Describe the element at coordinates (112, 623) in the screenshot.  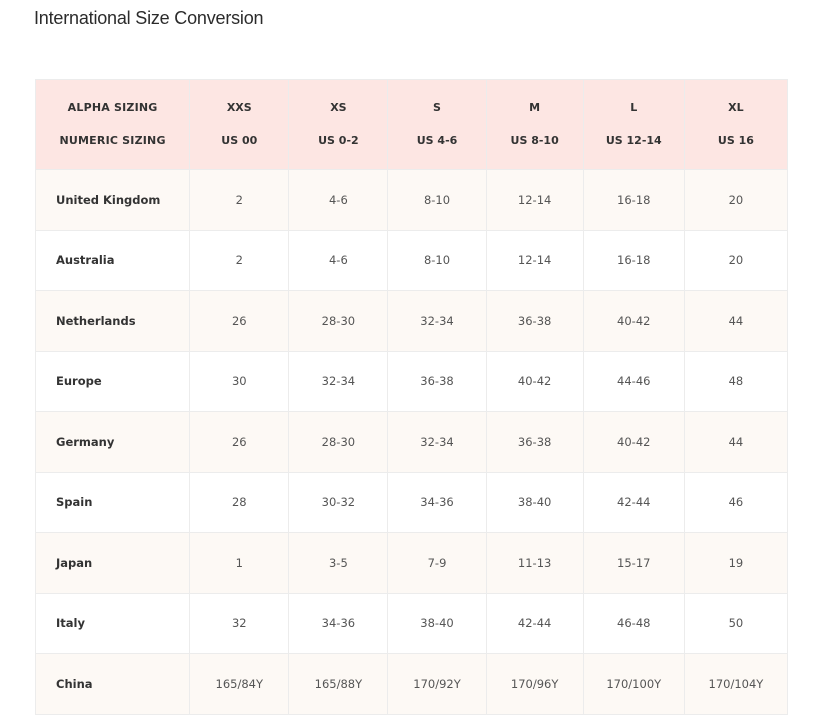
I see `country-cell: Italy` at that location.